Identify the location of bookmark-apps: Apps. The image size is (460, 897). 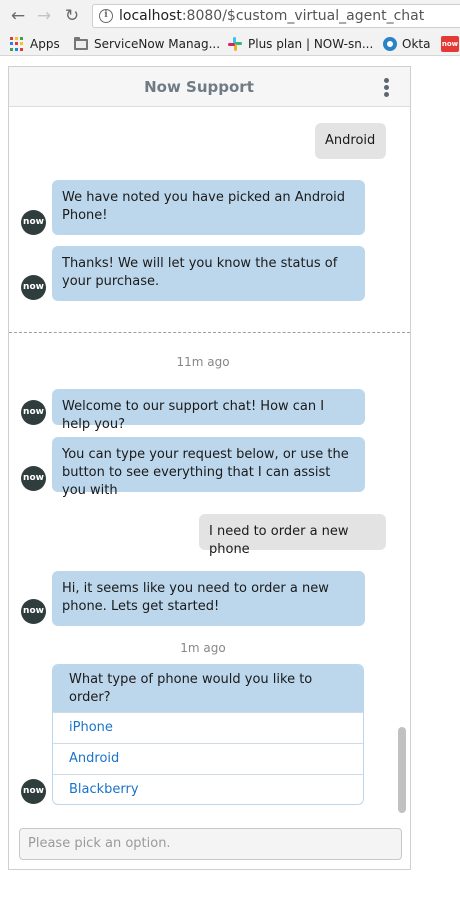
(35, 44).